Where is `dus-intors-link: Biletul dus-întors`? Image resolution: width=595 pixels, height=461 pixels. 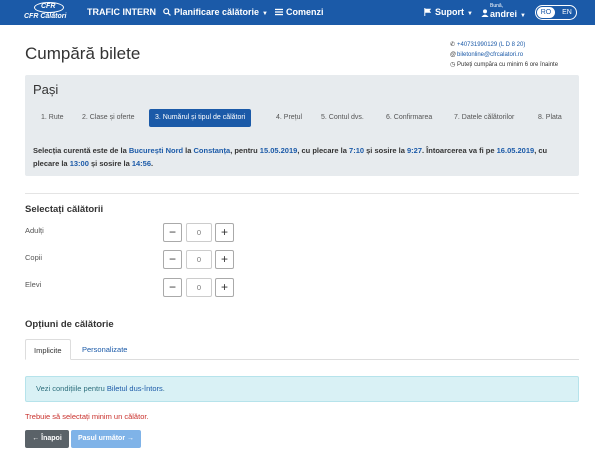 dus-intors-link: Biletul dus-întors is located at coordinates (135, 388).